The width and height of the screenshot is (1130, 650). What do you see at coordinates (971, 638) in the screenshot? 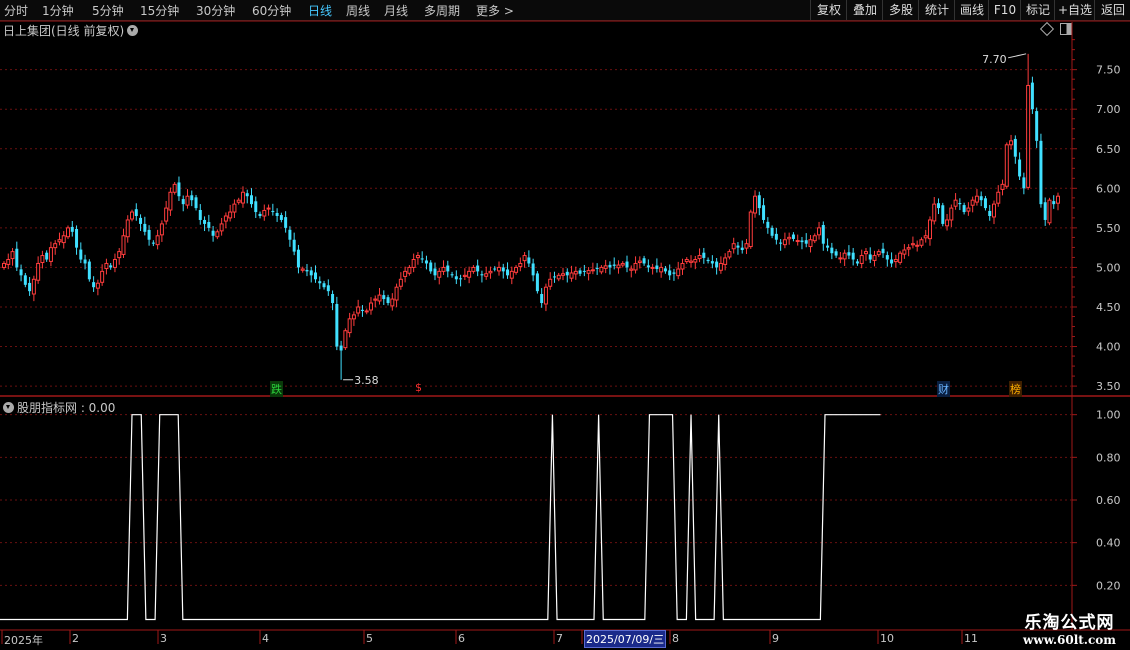
I see `x-tick-label: 11` at bounding box center [971, 638].